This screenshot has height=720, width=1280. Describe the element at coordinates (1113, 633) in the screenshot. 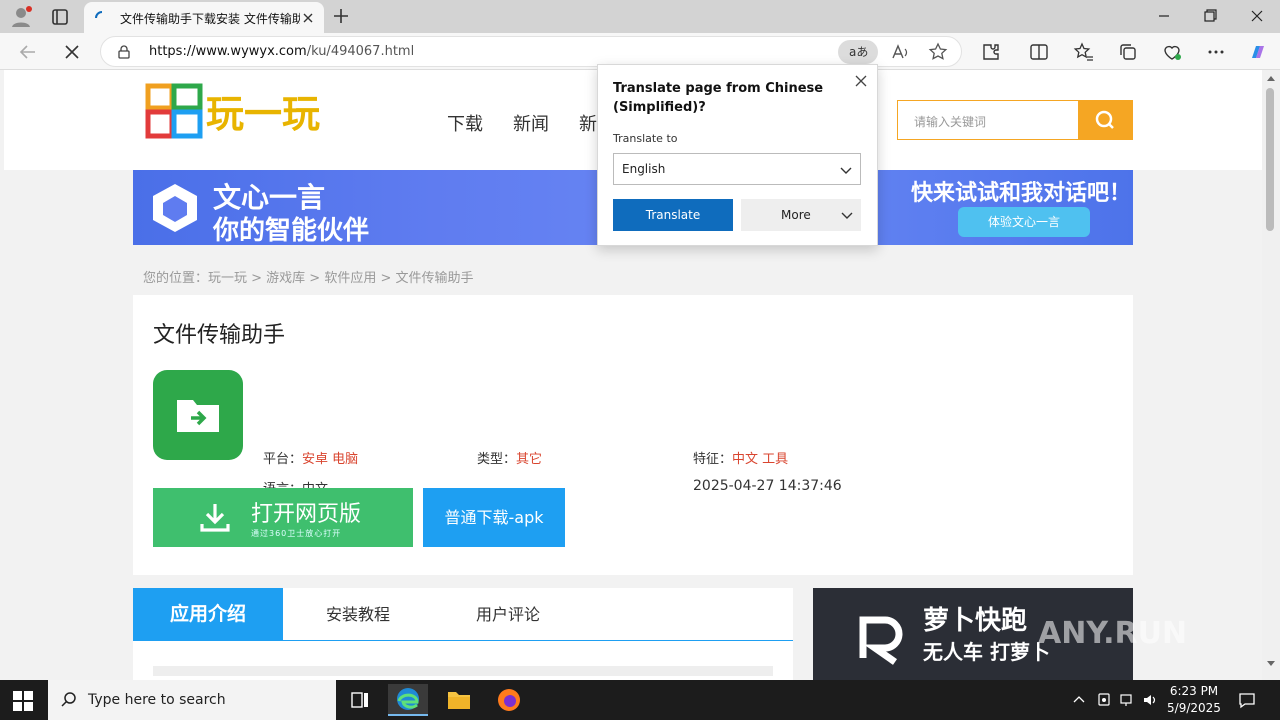

I see `watermark: ANY.RUN` at that location.